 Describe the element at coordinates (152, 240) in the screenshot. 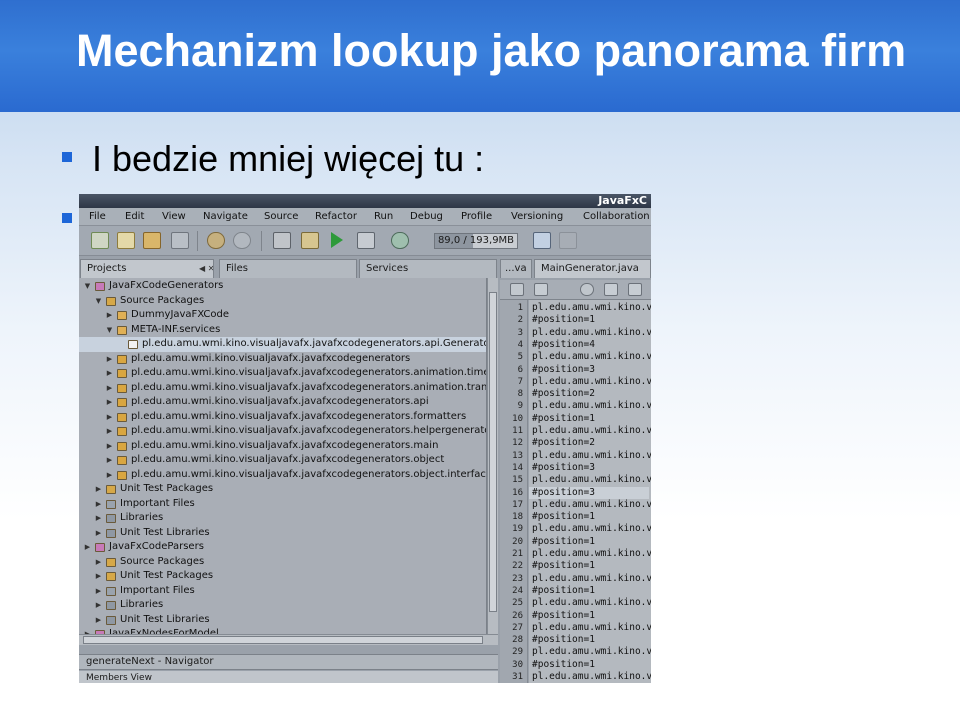

I see `open-project-icon` at that location.